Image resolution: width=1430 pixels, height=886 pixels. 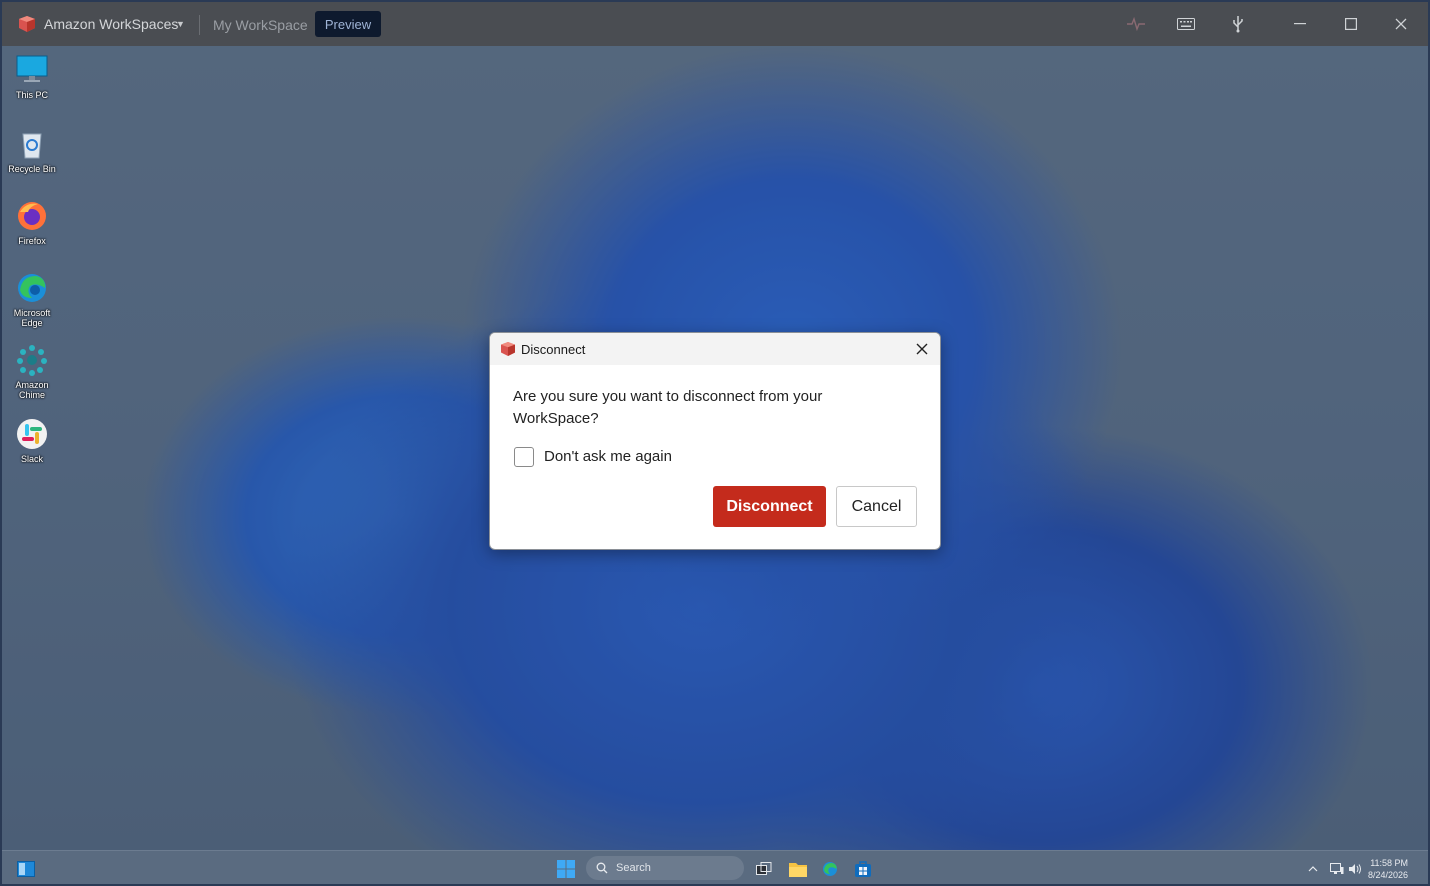 I want to click on preview-badge: Preview, so click(x=348, y=24).